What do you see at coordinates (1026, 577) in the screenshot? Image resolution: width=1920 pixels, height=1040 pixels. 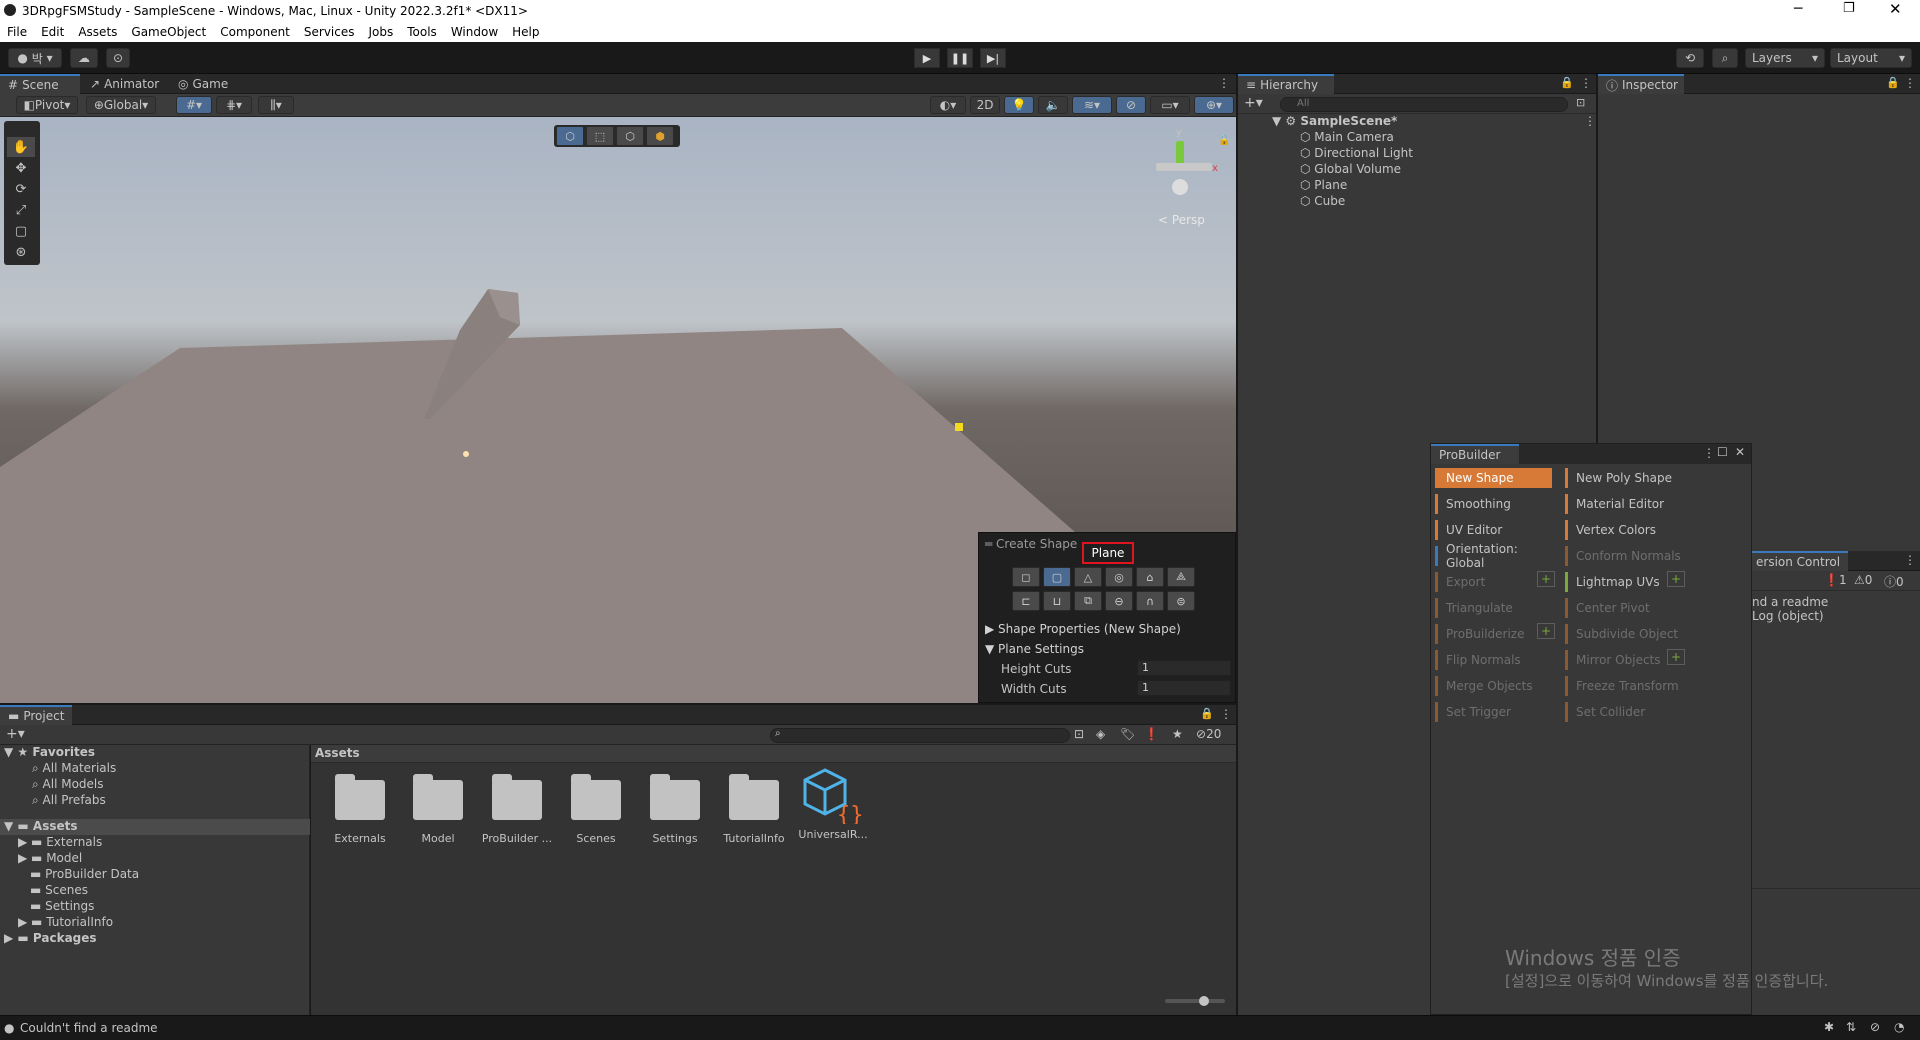 I see `cube-shape-icon: ◻` at bounding box center [1026, 577].